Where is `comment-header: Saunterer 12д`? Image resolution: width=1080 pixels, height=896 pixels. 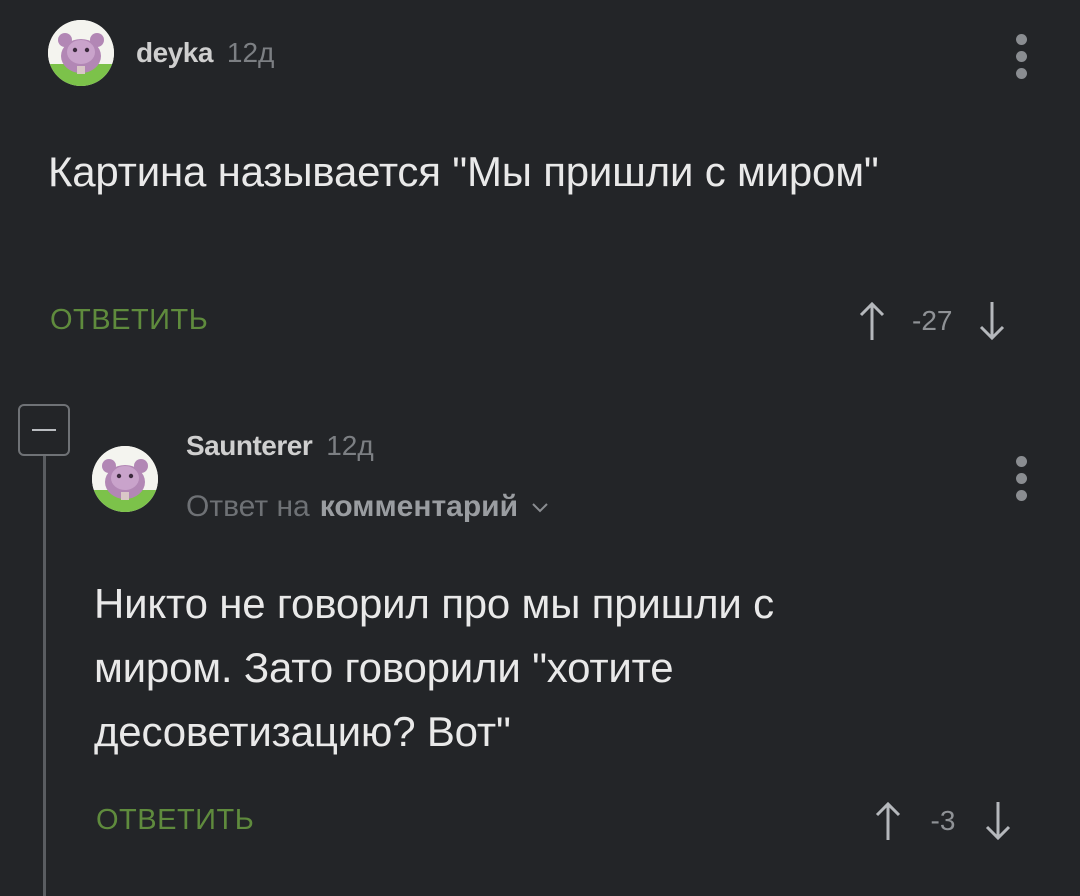 comment-header: Saunterer 12д is located at coordinates (280, 446).